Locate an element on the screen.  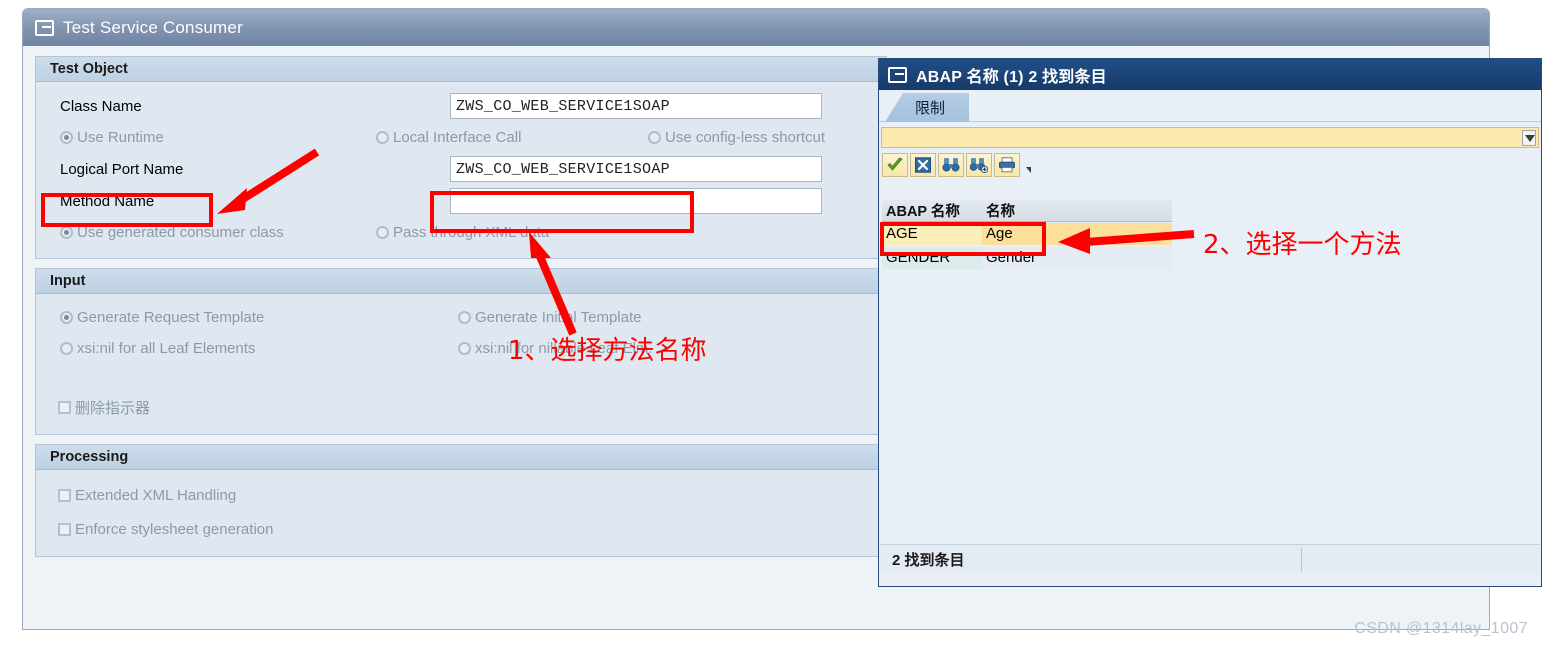
abap-result-table: ABAP 名称 名称 AGE Age GENDER Gender is located at coordinates (1027, 235).